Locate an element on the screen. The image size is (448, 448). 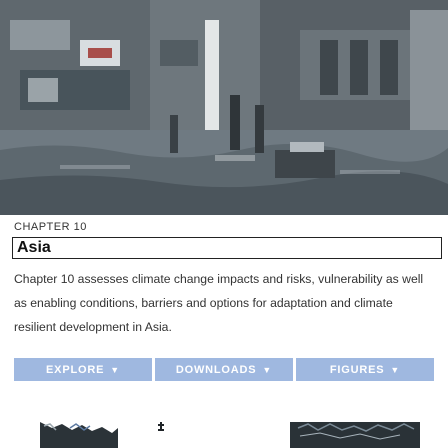
explore-button: EXPLORE ▼ is located at coordinates (83, 369).